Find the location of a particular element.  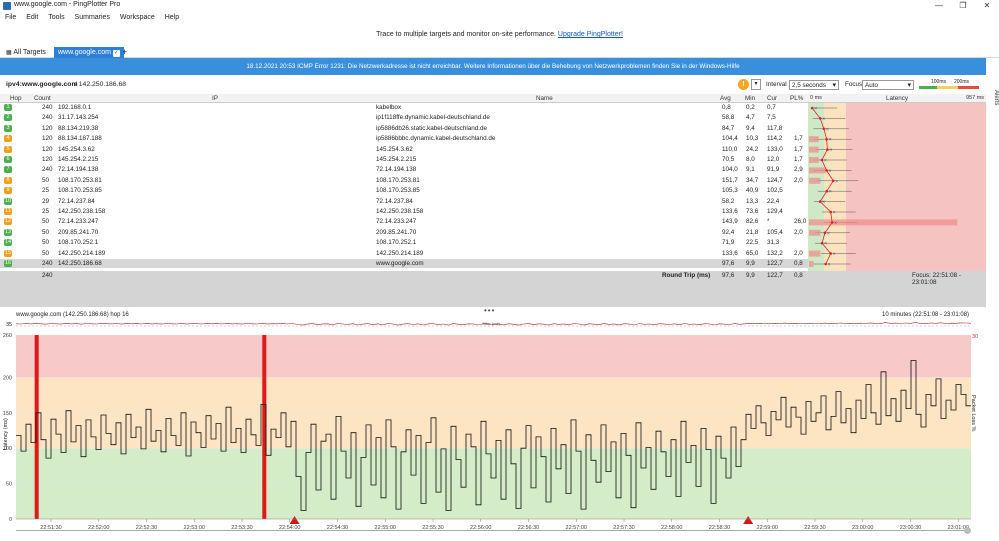

hop-pl: 2,9 is located at coordinates (798, 170).